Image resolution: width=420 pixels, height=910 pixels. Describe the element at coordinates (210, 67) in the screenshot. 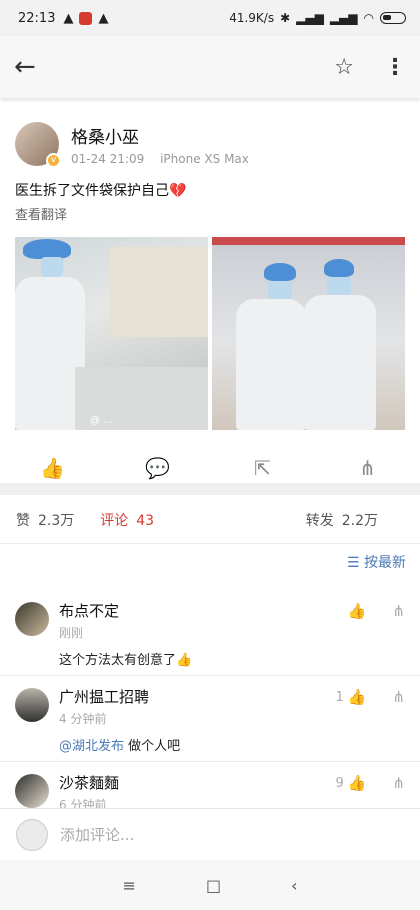

I see `app-bar: ← ☆ ⋮` at that location.